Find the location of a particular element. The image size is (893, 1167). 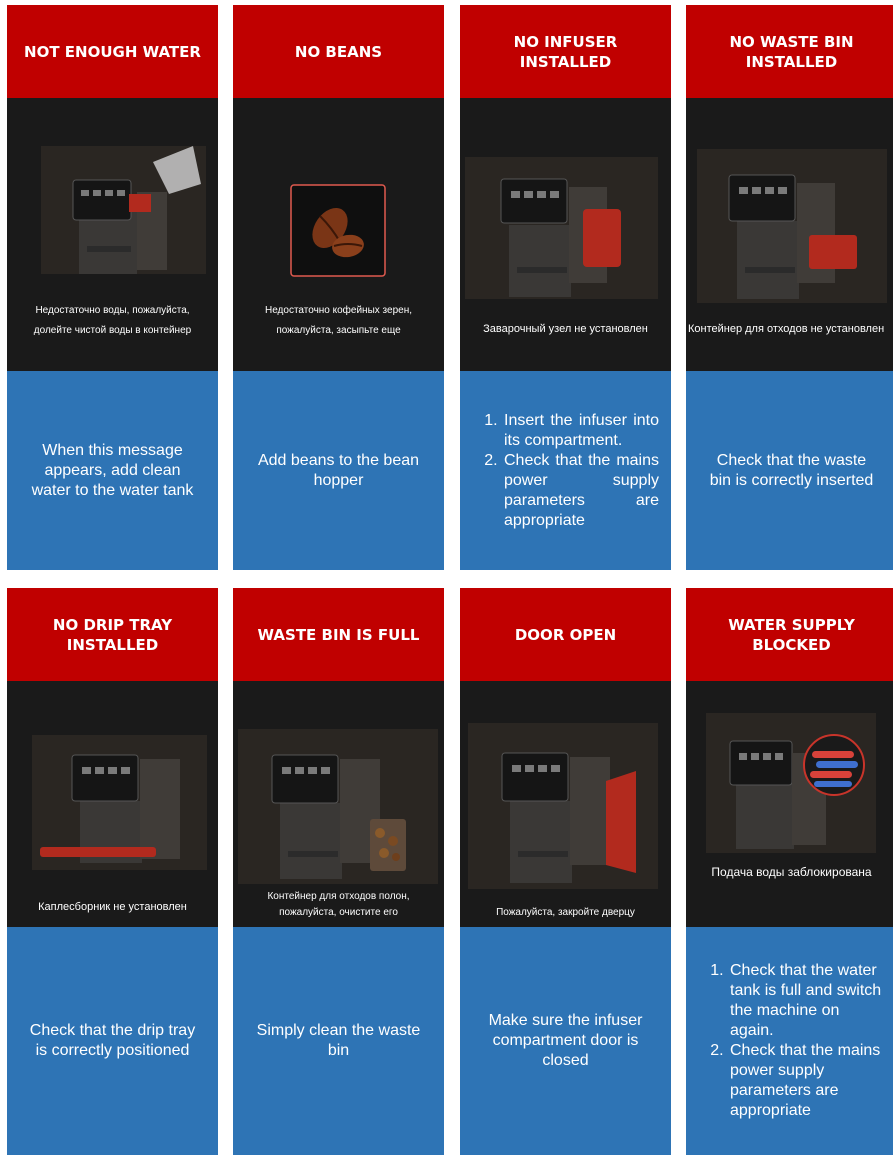

machine-screen: Контейнер для отходов не установлен is located at coordinates (789, 234).